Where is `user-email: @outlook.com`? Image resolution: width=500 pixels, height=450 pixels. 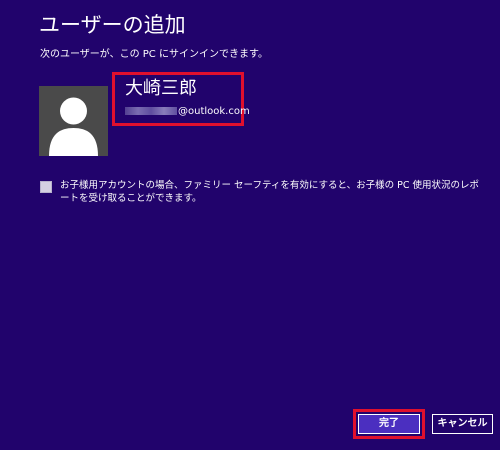
user-email: @outlook.com is located at coordinates (187, 111).